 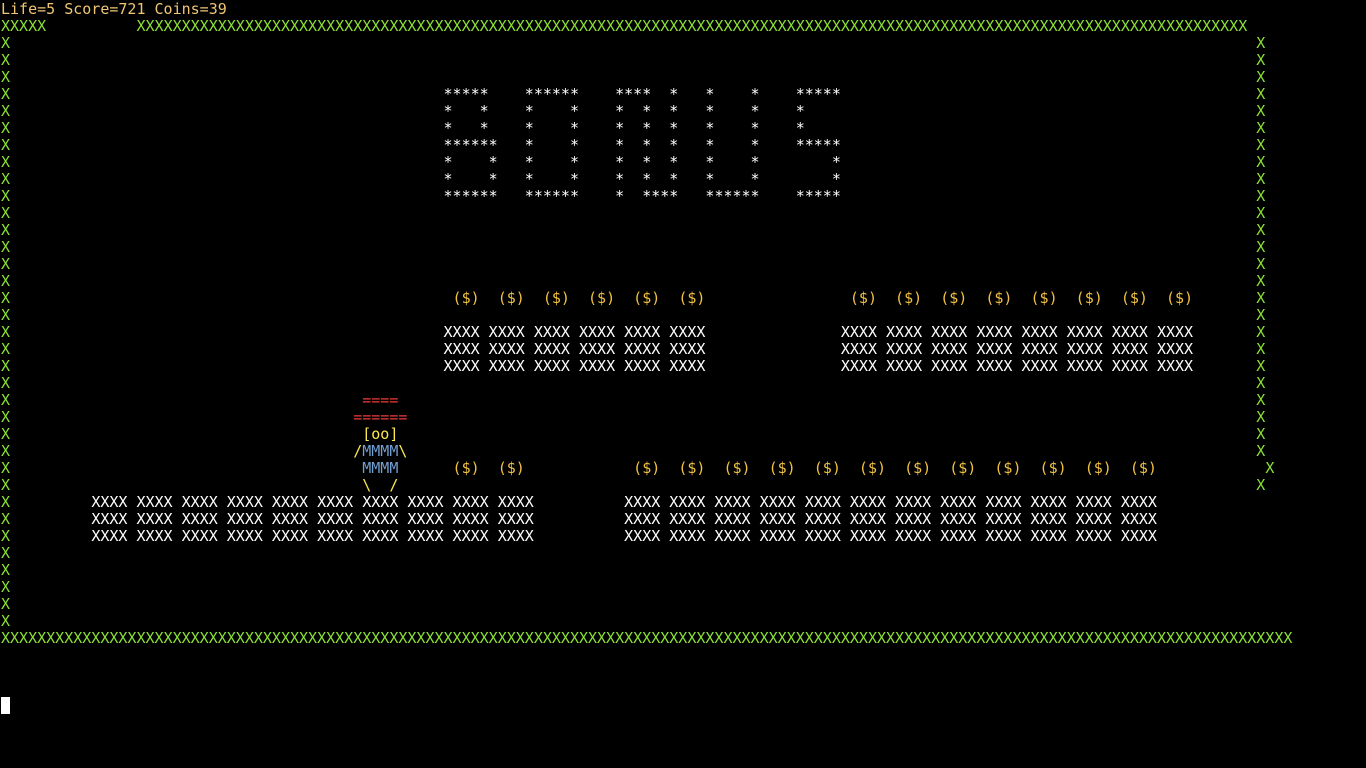 What do you see at coordinates (633, 451) in the screenshot?
I see `screen-row: X /MMMM\ X` at bounding box center [633, 451].